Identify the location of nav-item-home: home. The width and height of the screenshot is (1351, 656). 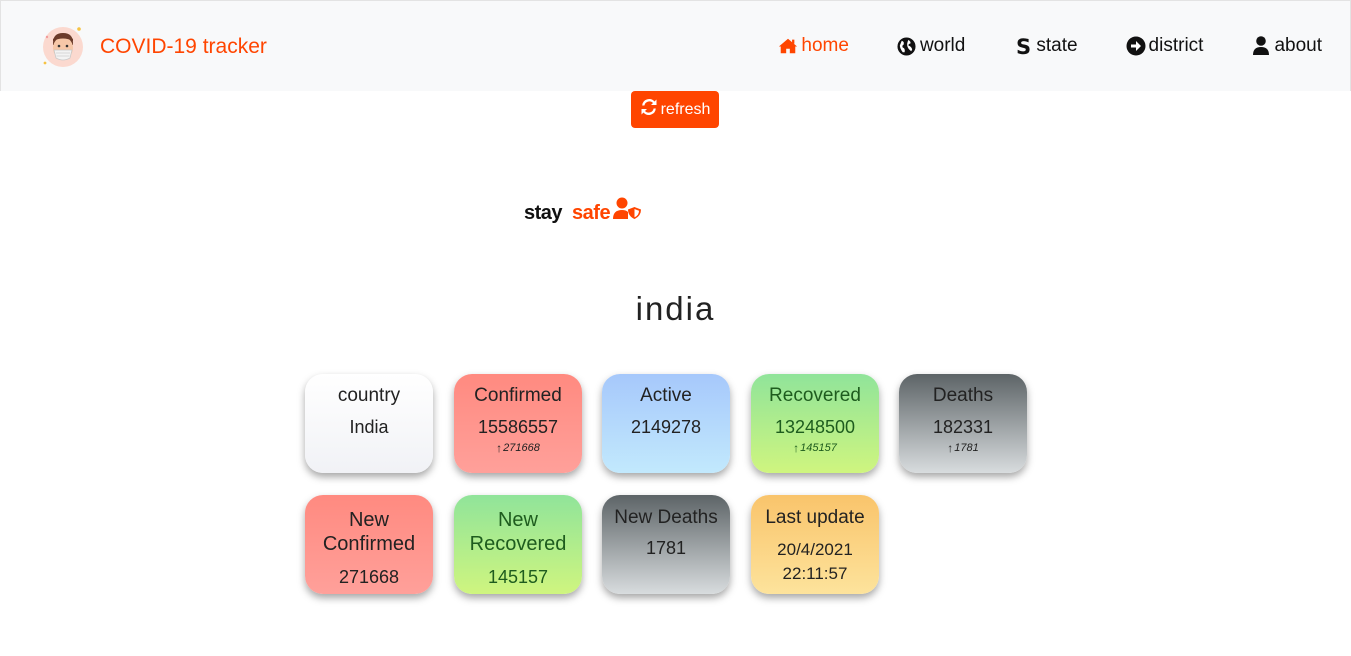
(813, 46).